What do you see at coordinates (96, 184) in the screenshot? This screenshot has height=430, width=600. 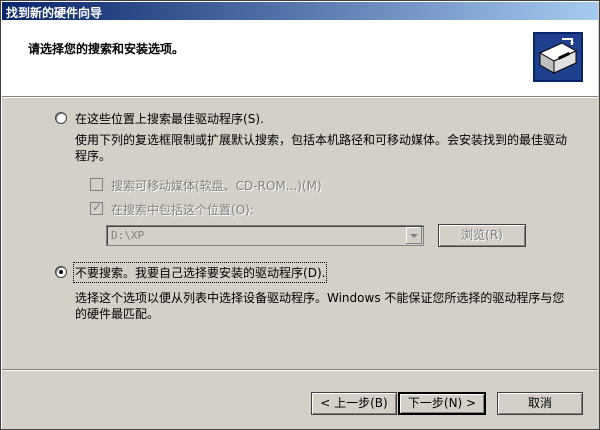 I see `removable-media-checkbox` at bounding box center [96, 184].